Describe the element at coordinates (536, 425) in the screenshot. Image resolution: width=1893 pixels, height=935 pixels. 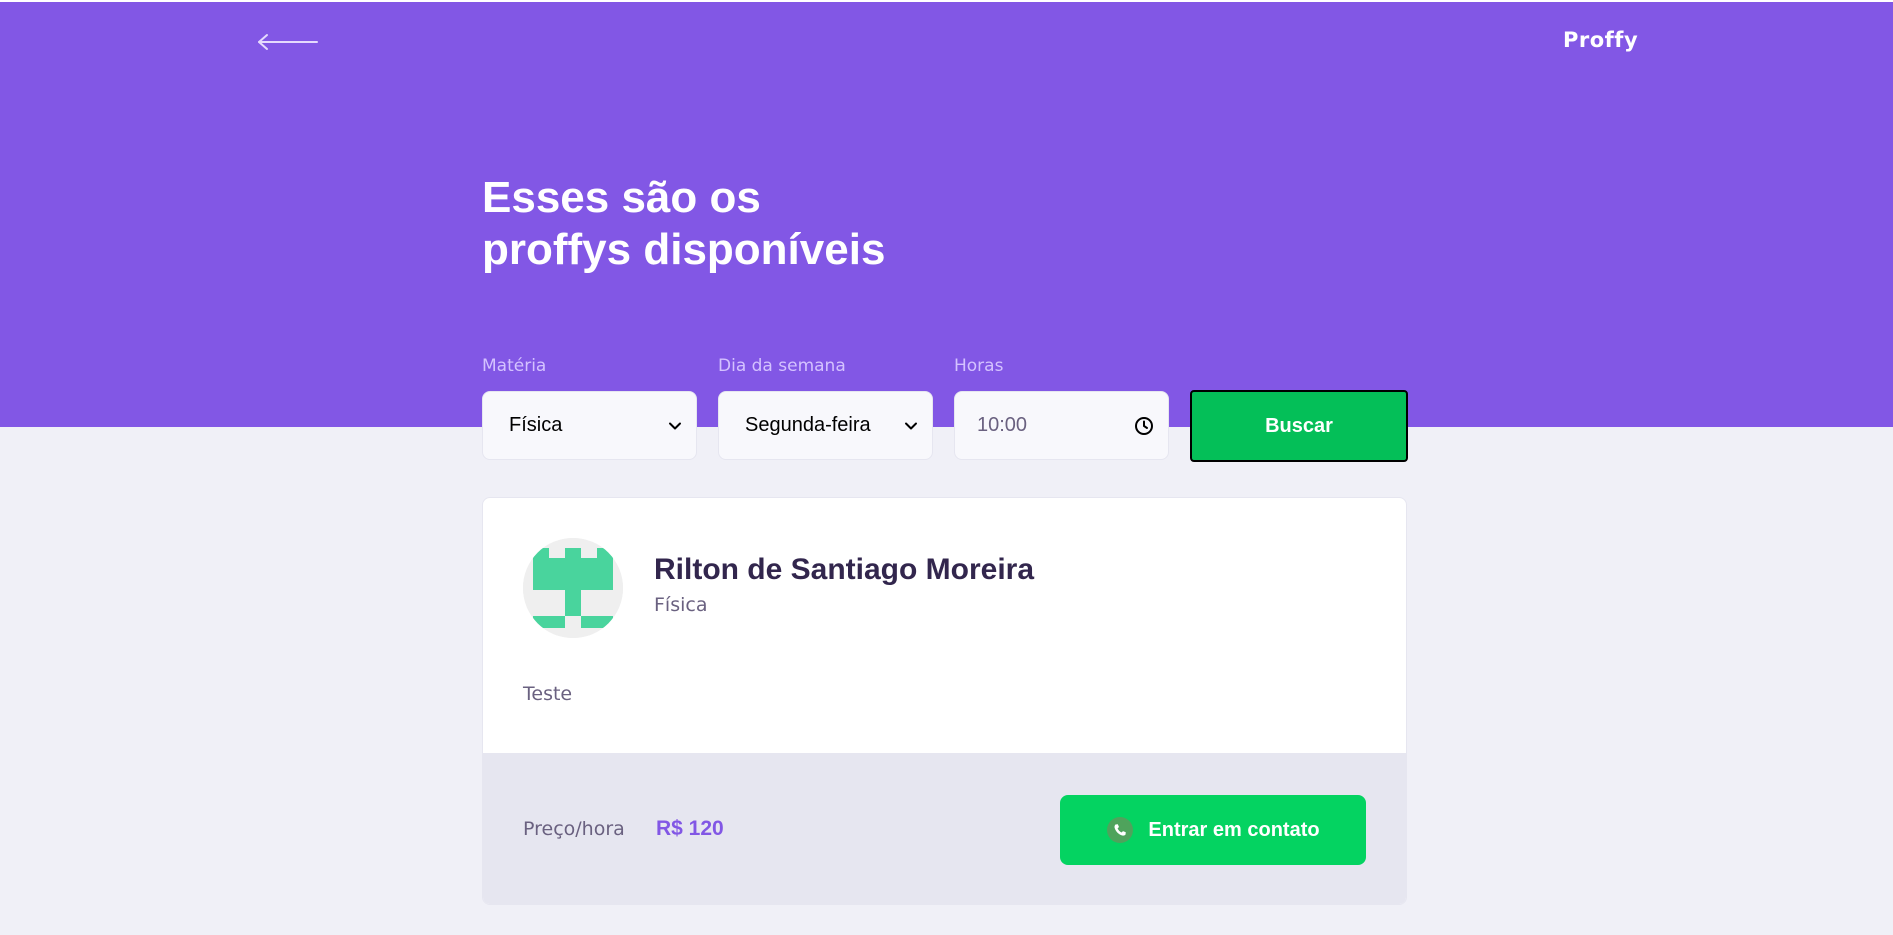
I see `subject-select-value: Física` at that location.